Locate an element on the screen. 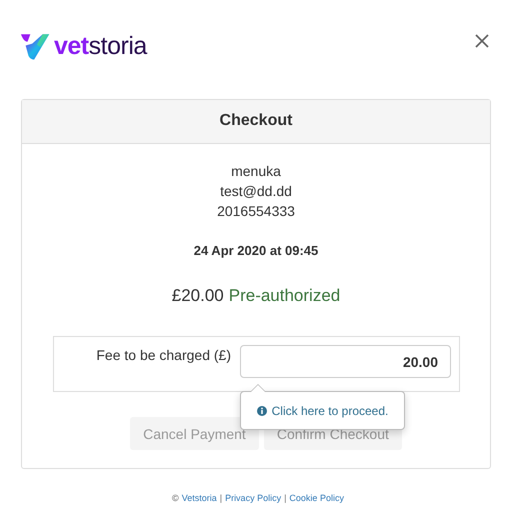  footer-link: Privacy Policy is located at coordinates (253, 498).